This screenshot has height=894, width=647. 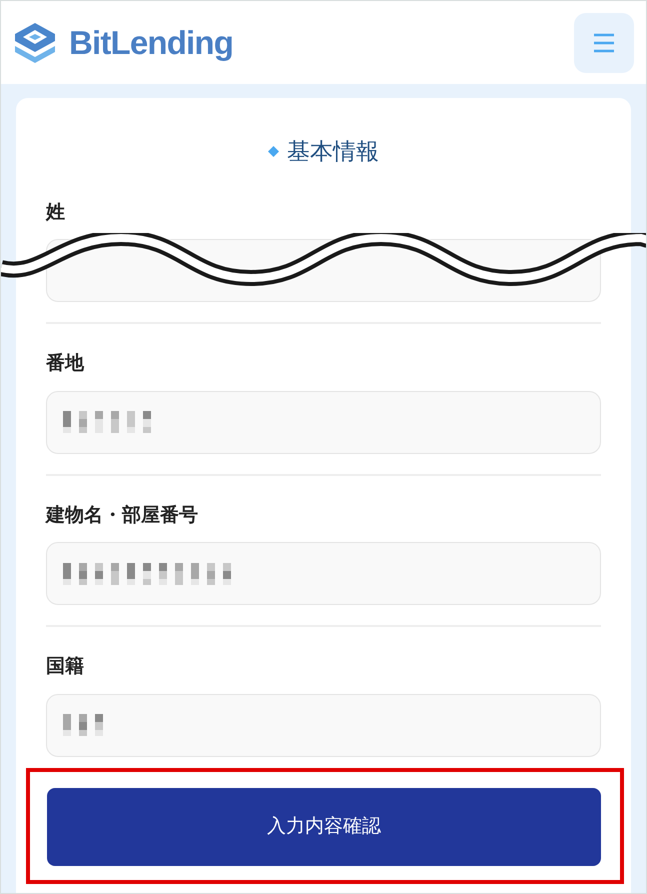 I want to click on logo-text: BitLending, so click(x=151, y=42).